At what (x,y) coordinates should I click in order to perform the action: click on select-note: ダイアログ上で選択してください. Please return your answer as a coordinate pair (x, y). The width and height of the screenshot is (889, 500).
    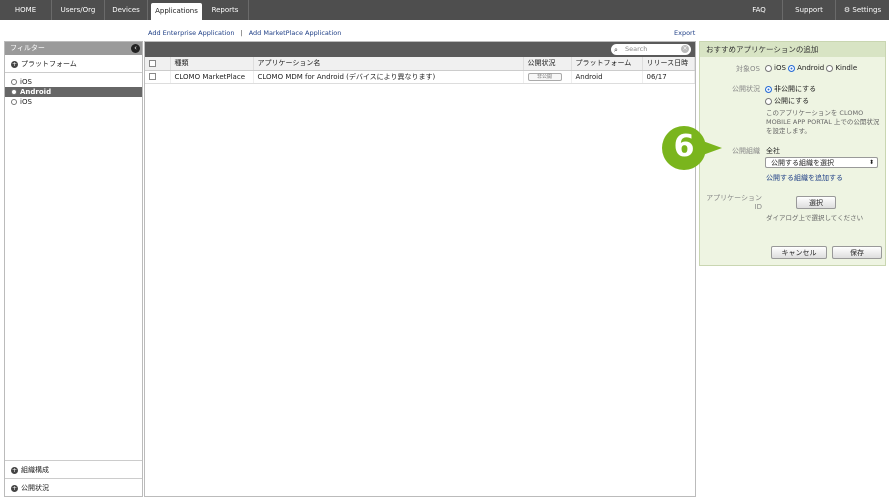
    Looking at the image, I should click on (815, 218).